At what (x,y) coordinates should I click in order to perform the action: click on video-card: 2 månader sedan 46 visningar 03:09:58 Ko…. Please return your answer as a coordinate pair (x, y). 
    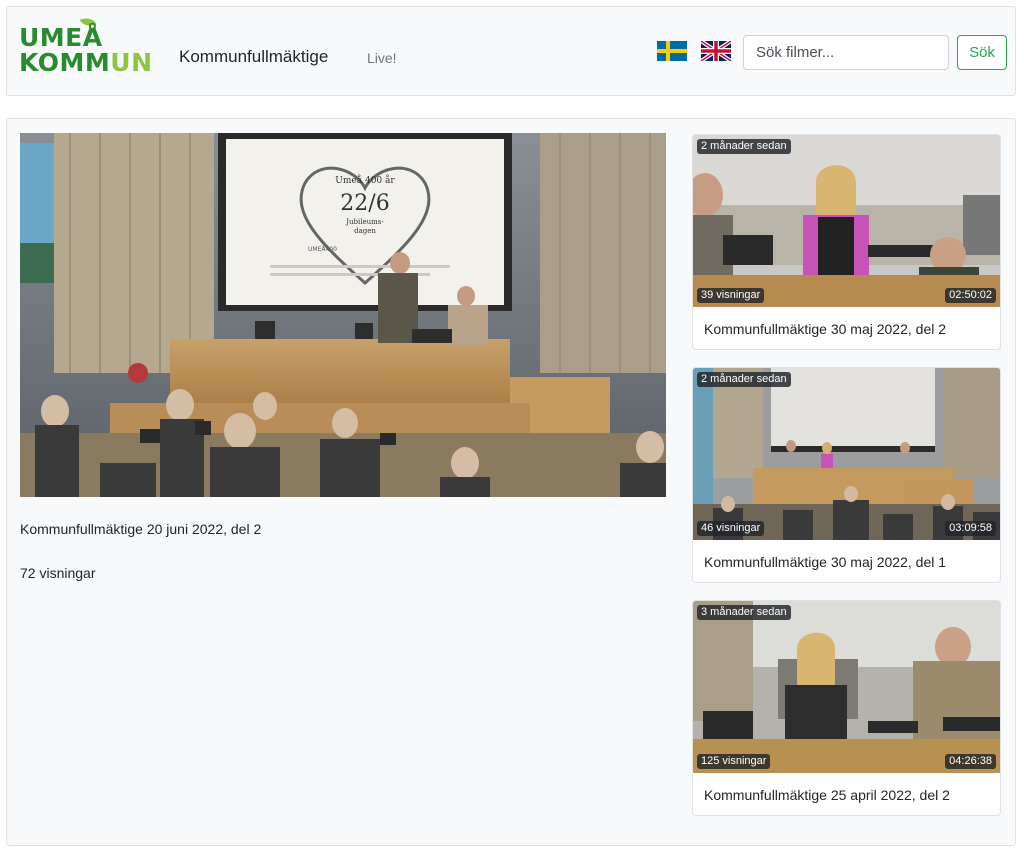
    Looking at the image, I should click on (846, 475).